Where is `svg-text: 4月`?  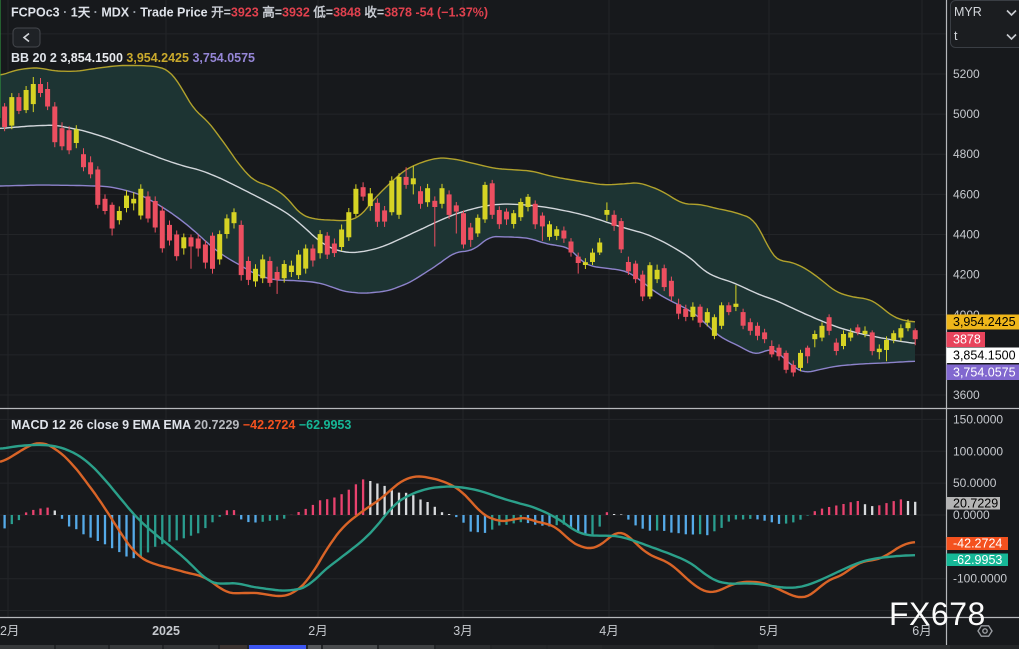
svg-text: 4月 is located at coordinates (608, 631).